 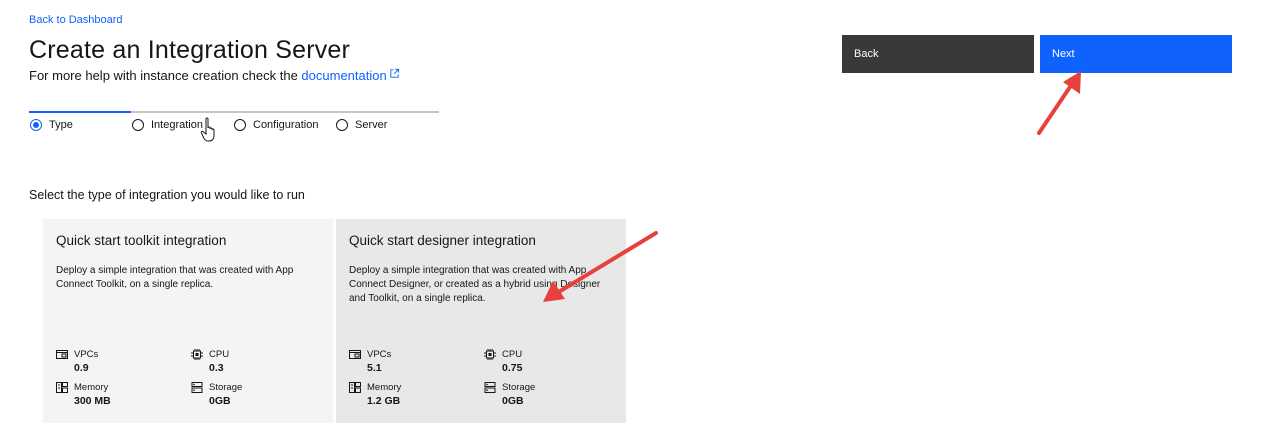 I want to click on metric-vpcs: VPCs 0.9, so click(x=116, y=361).